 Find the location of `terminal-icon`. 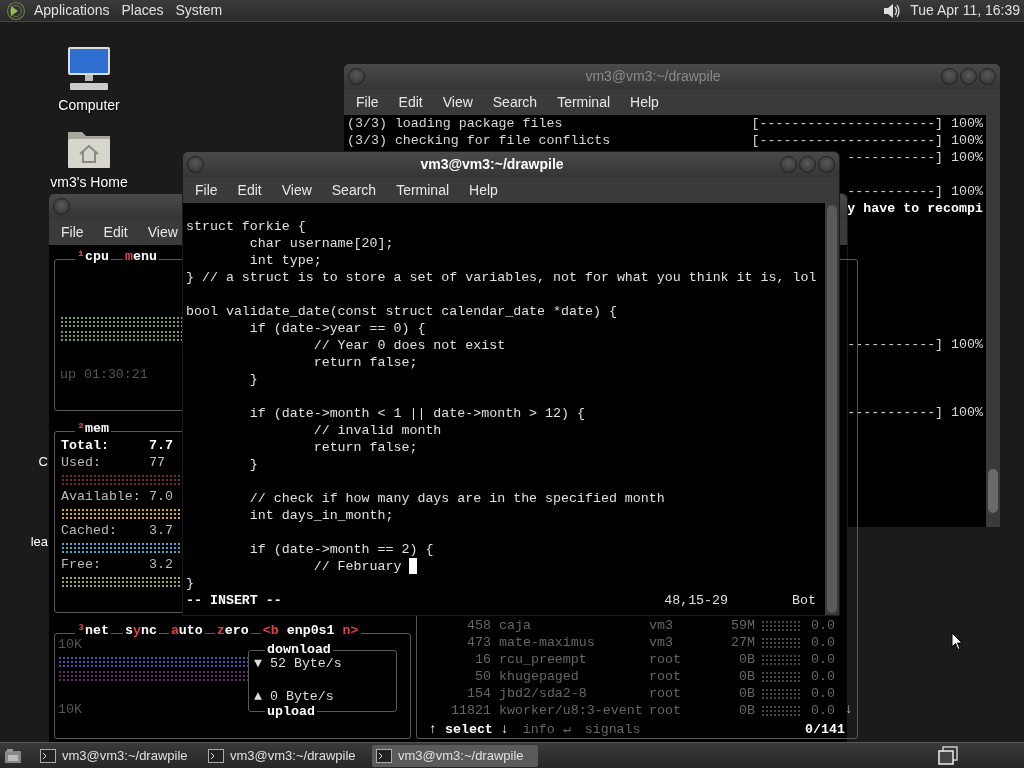

terminal-icon is located at coordinates (384, 755).